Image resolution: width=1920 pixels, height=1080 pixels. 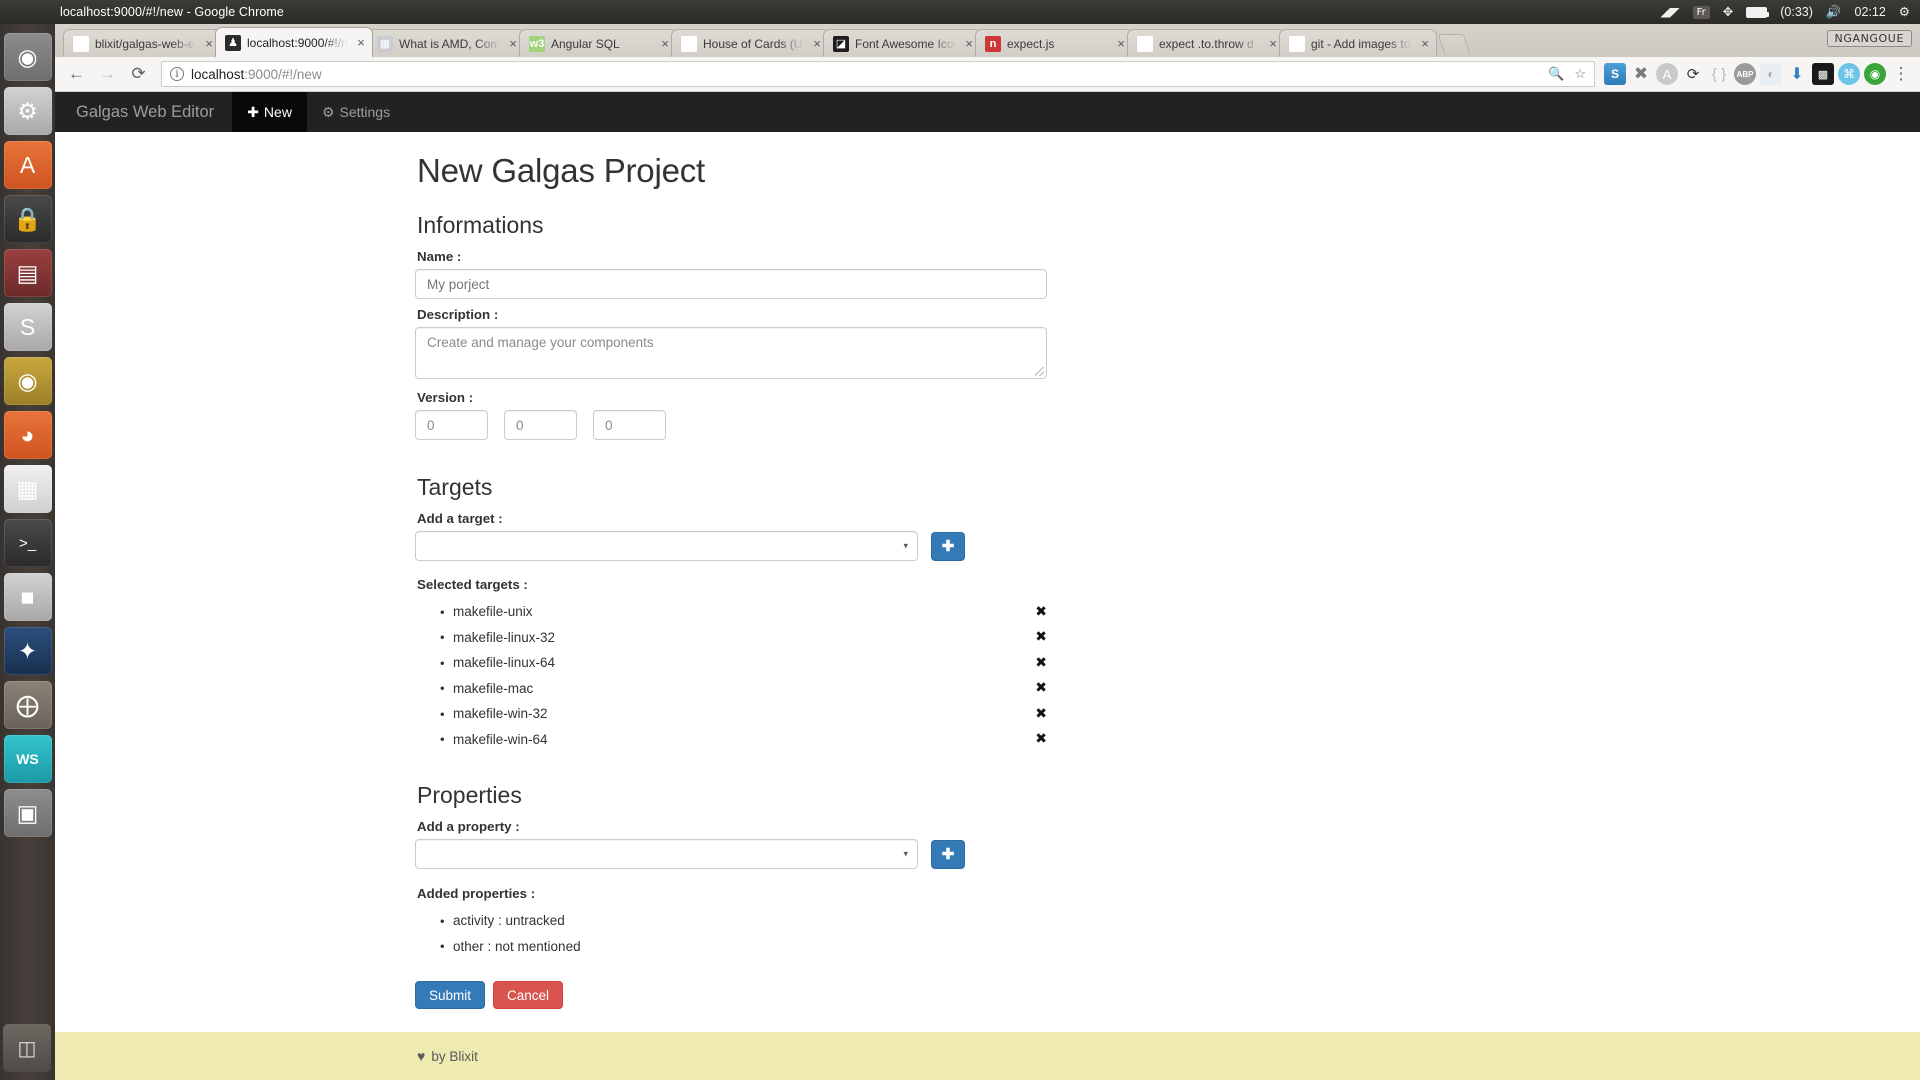 What do you see at coordinates (27, 165) in the screenshot?
I see `ubuntu-software-icon: A` at bounding box center [27, 165].